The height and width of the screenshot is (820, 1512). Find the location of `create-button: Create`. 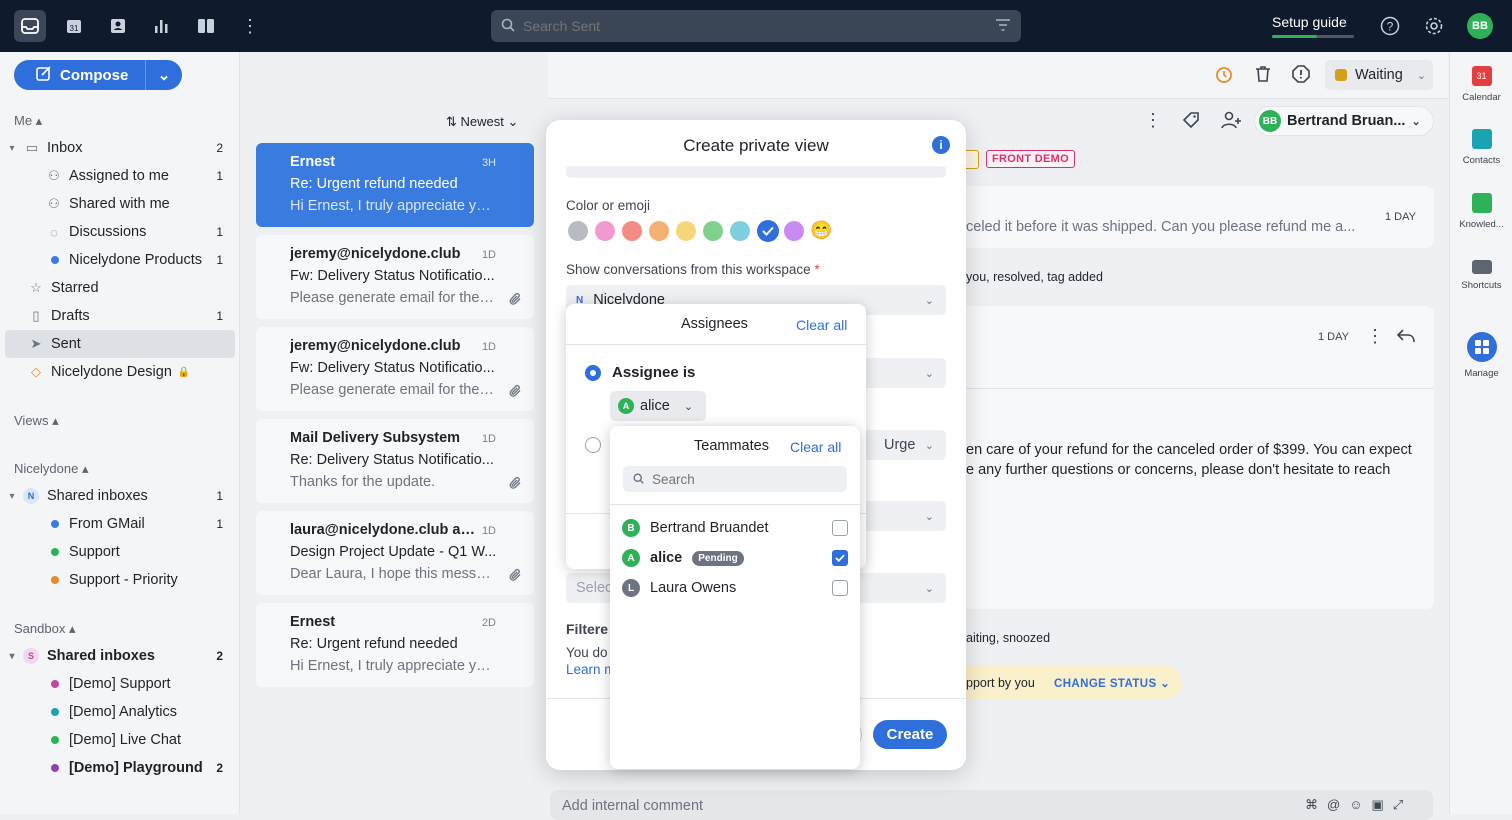

create-button: Create is located at coordinates (910, 734).